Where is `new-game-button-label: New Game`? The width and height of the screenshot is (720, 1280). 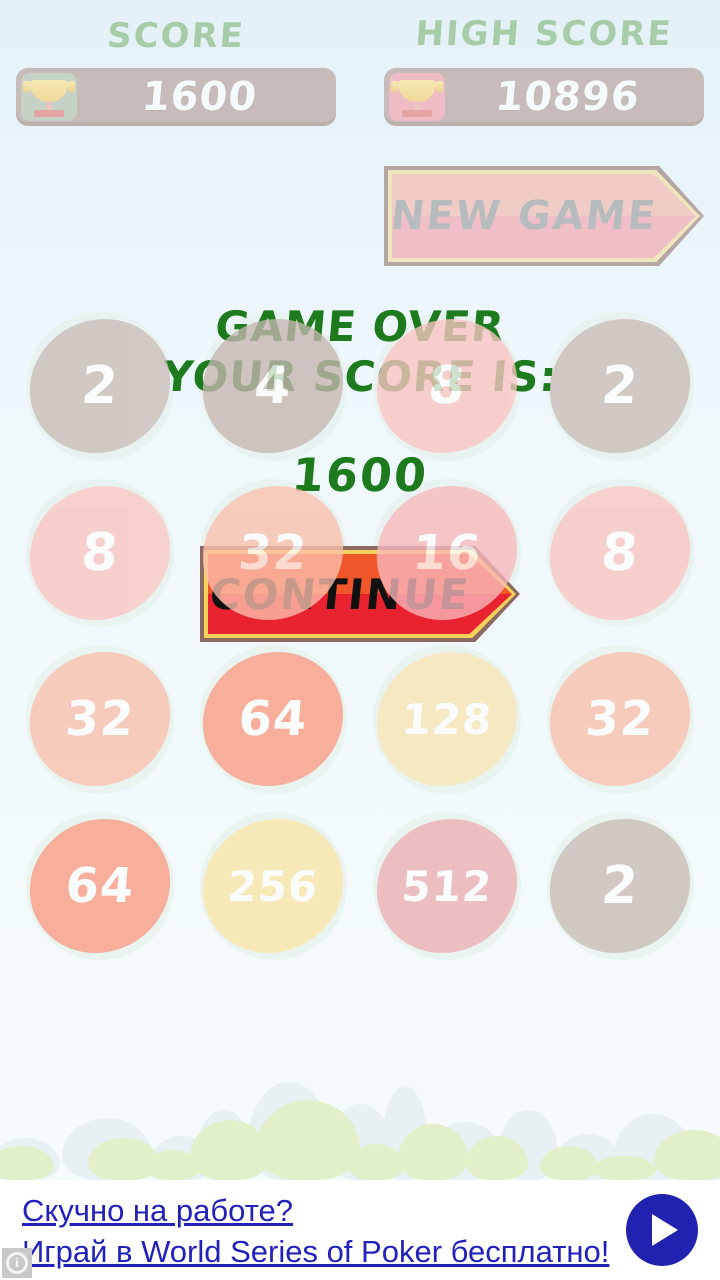 new-game-button-label: New Game is located at coordinates (524, 216).